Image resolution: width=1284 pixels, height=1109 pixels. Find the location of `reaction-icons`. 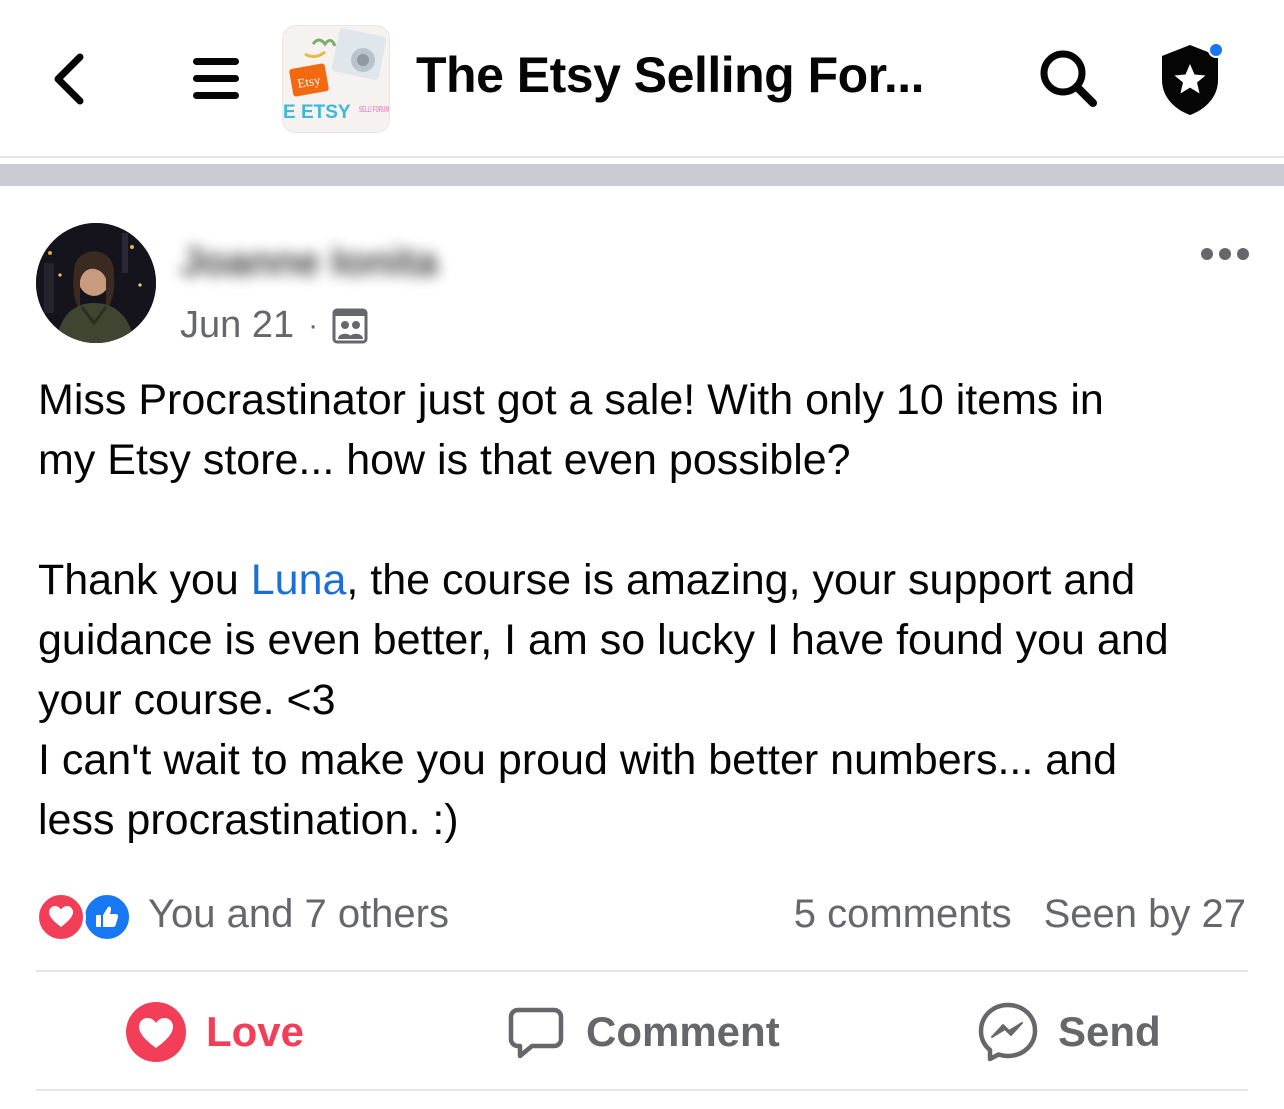

reaction-icons is located at coordinates (86, 915).